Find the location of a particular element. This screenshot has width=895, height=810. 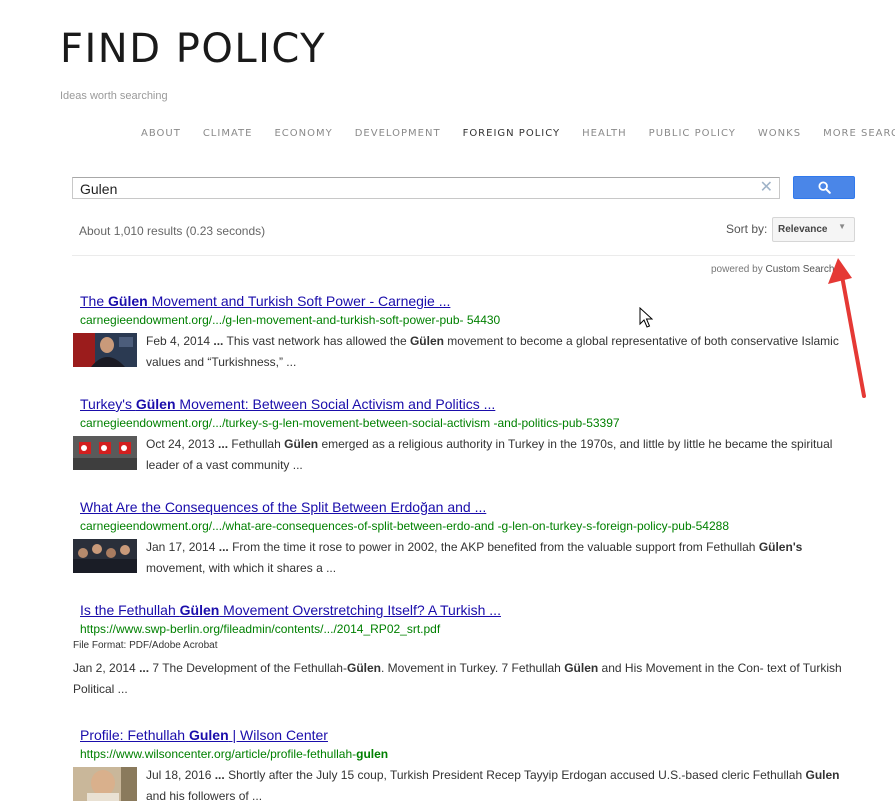

sort-value: Relevance is located at coordinates (803, 229).